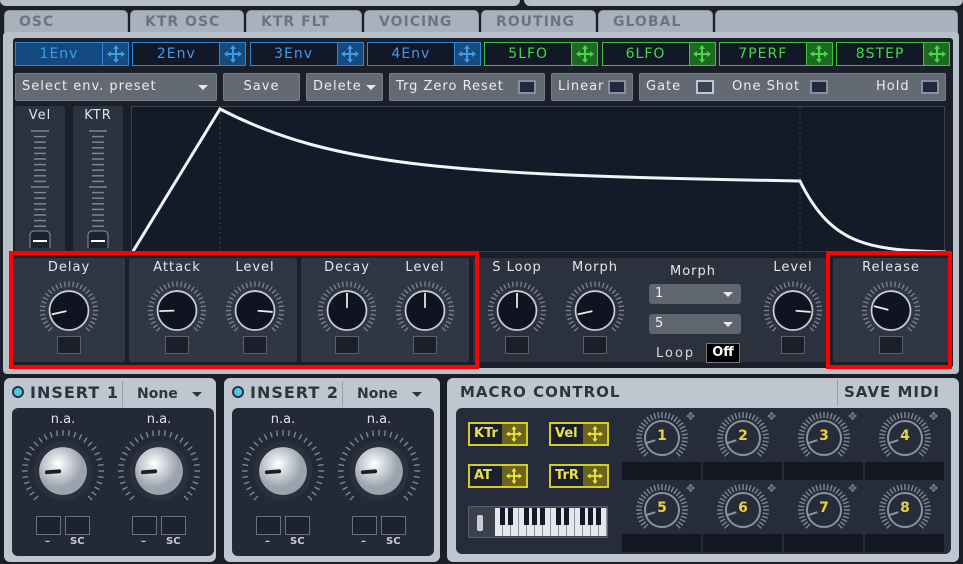 Image resolution: width=963 pixels, height=564 pixels. Describe the element at coordinates (116, 87) in the screenshot. I see `preset-select: Select env. preset` at that location.